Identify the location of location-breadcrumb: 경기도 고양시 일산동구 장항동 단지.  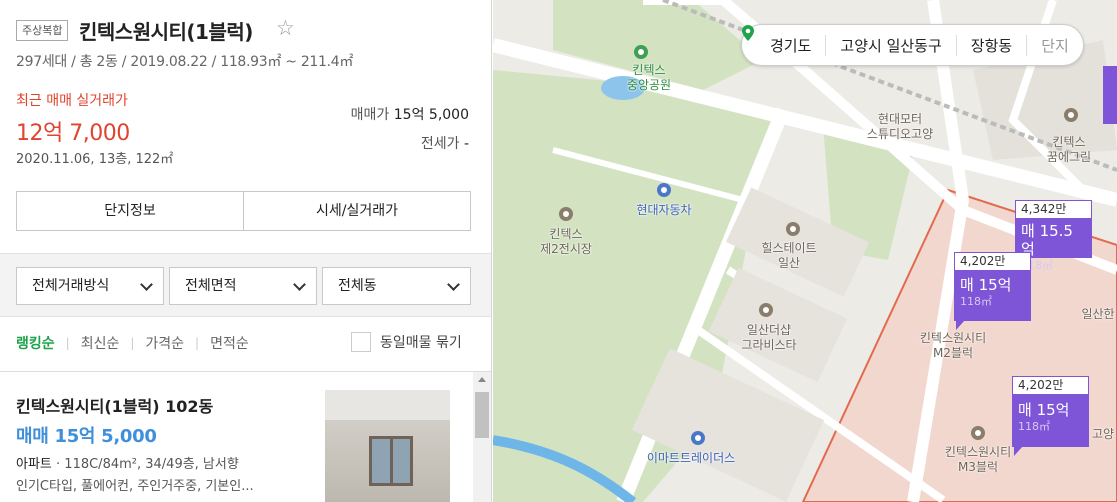
(912, 45).